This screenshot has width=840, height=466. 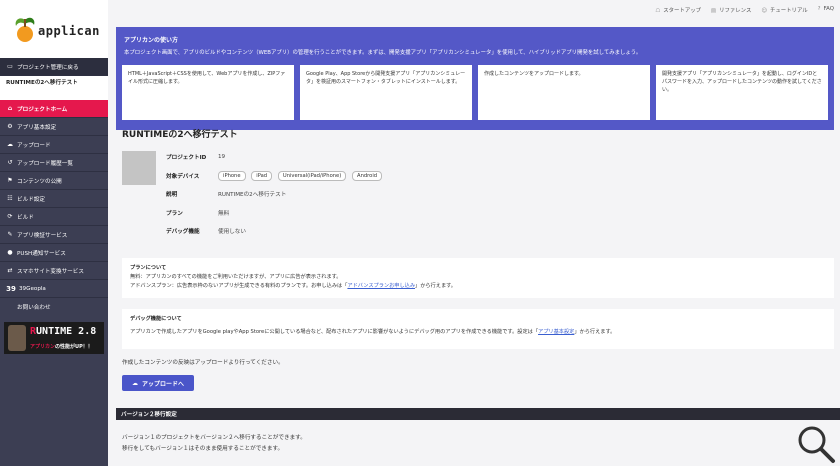 I want to click on sidebar-item-content-publish: ⚑ コンテンツの公開, so click(x=54, y=181).